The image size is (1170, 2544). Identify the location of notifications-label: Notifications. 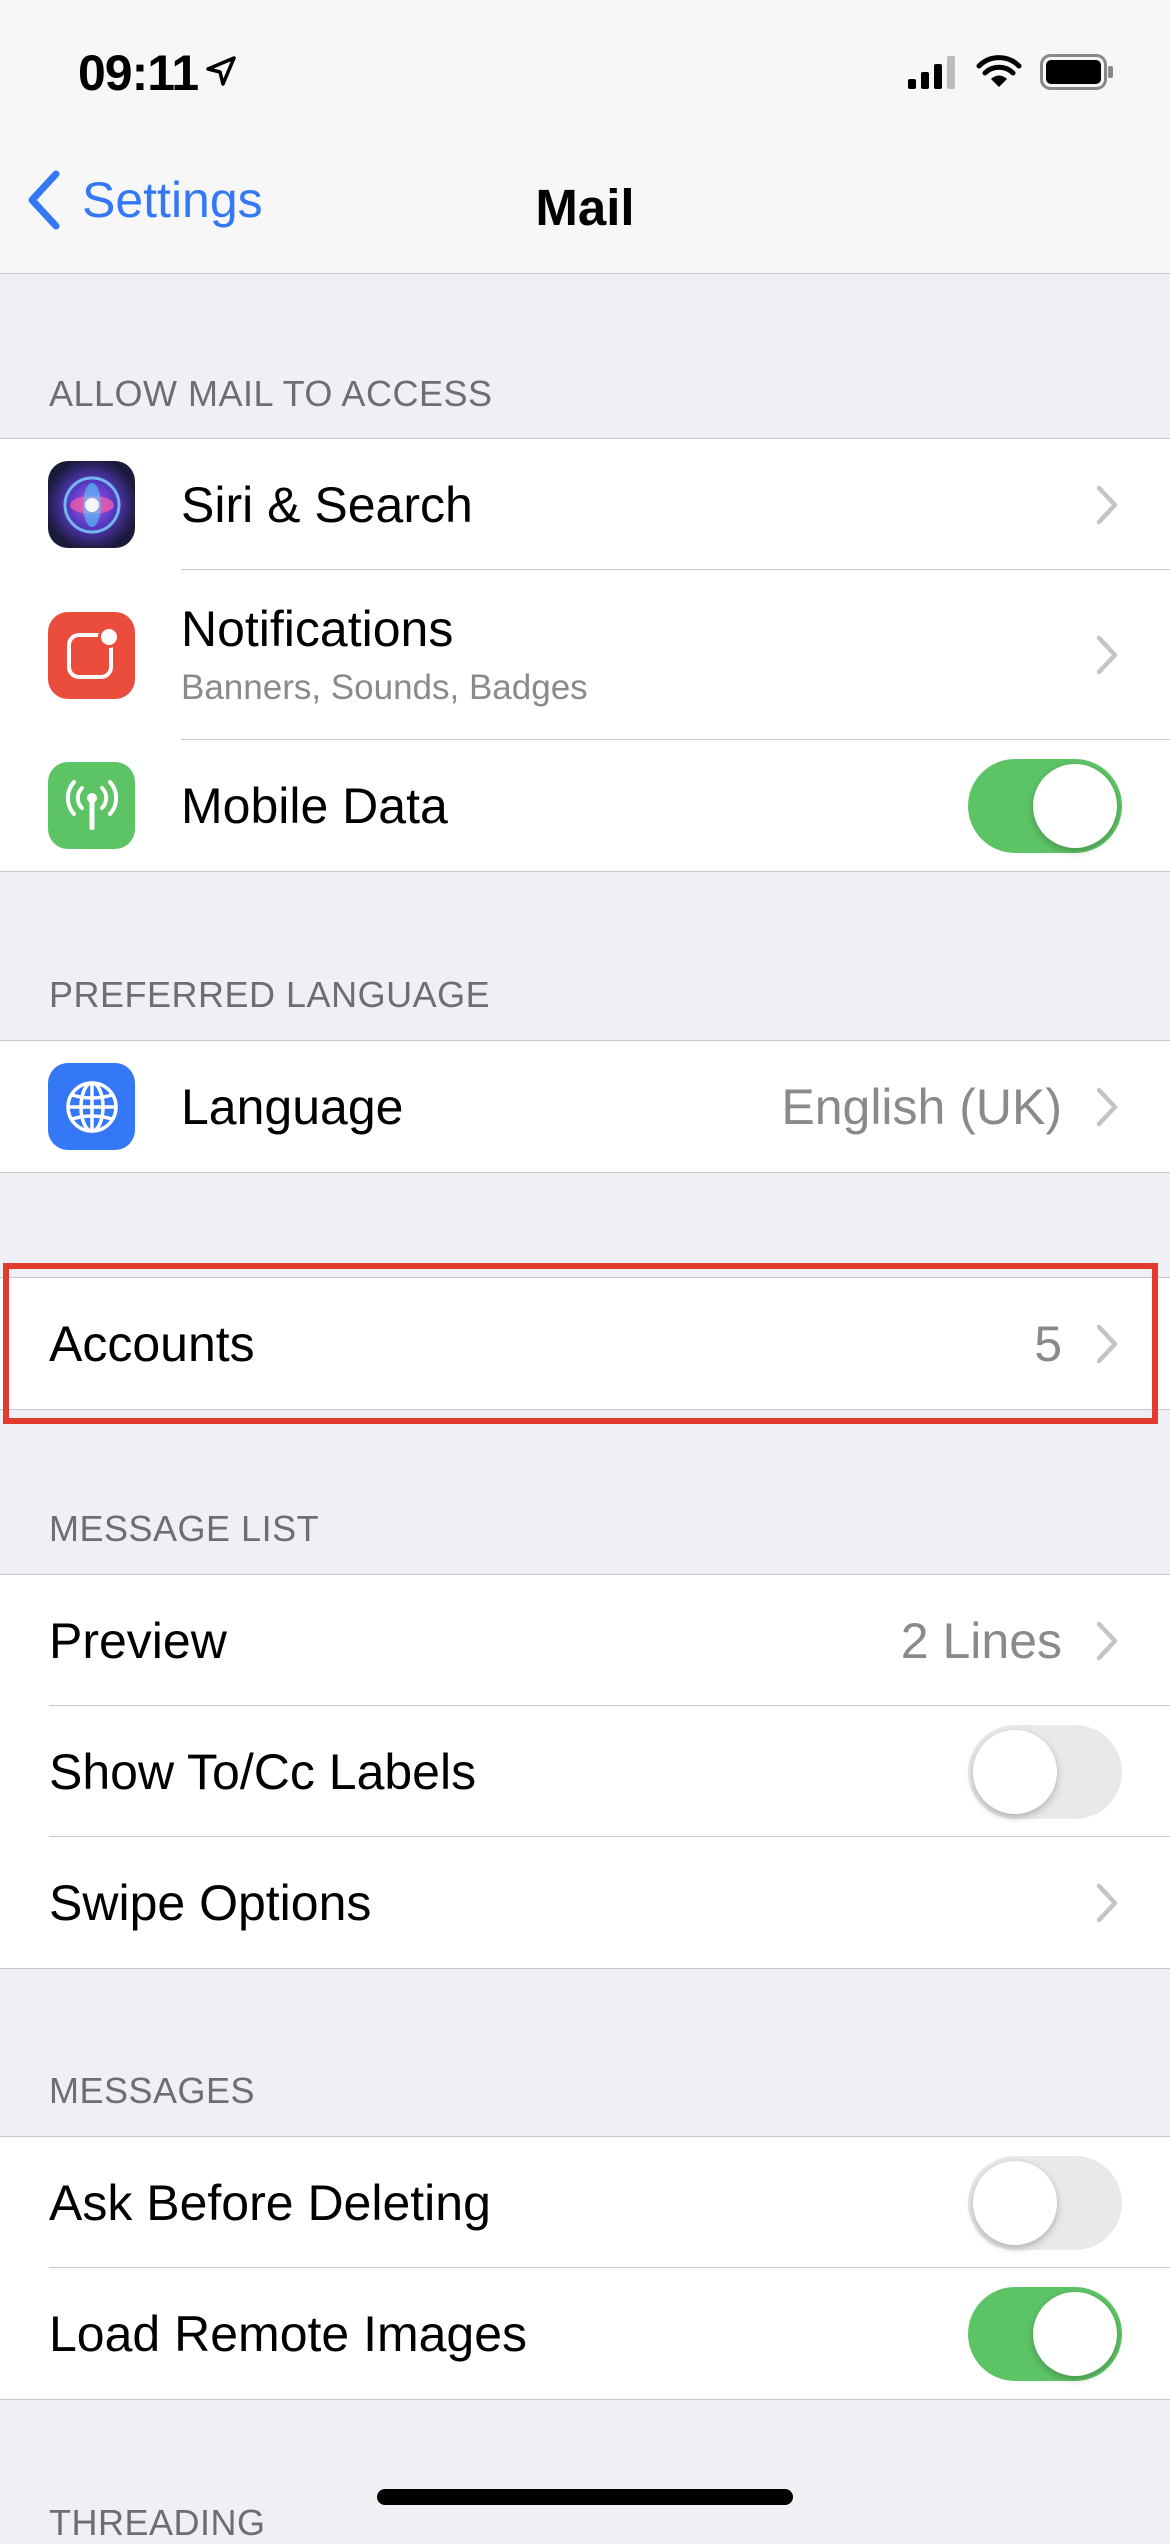
(317, 629).